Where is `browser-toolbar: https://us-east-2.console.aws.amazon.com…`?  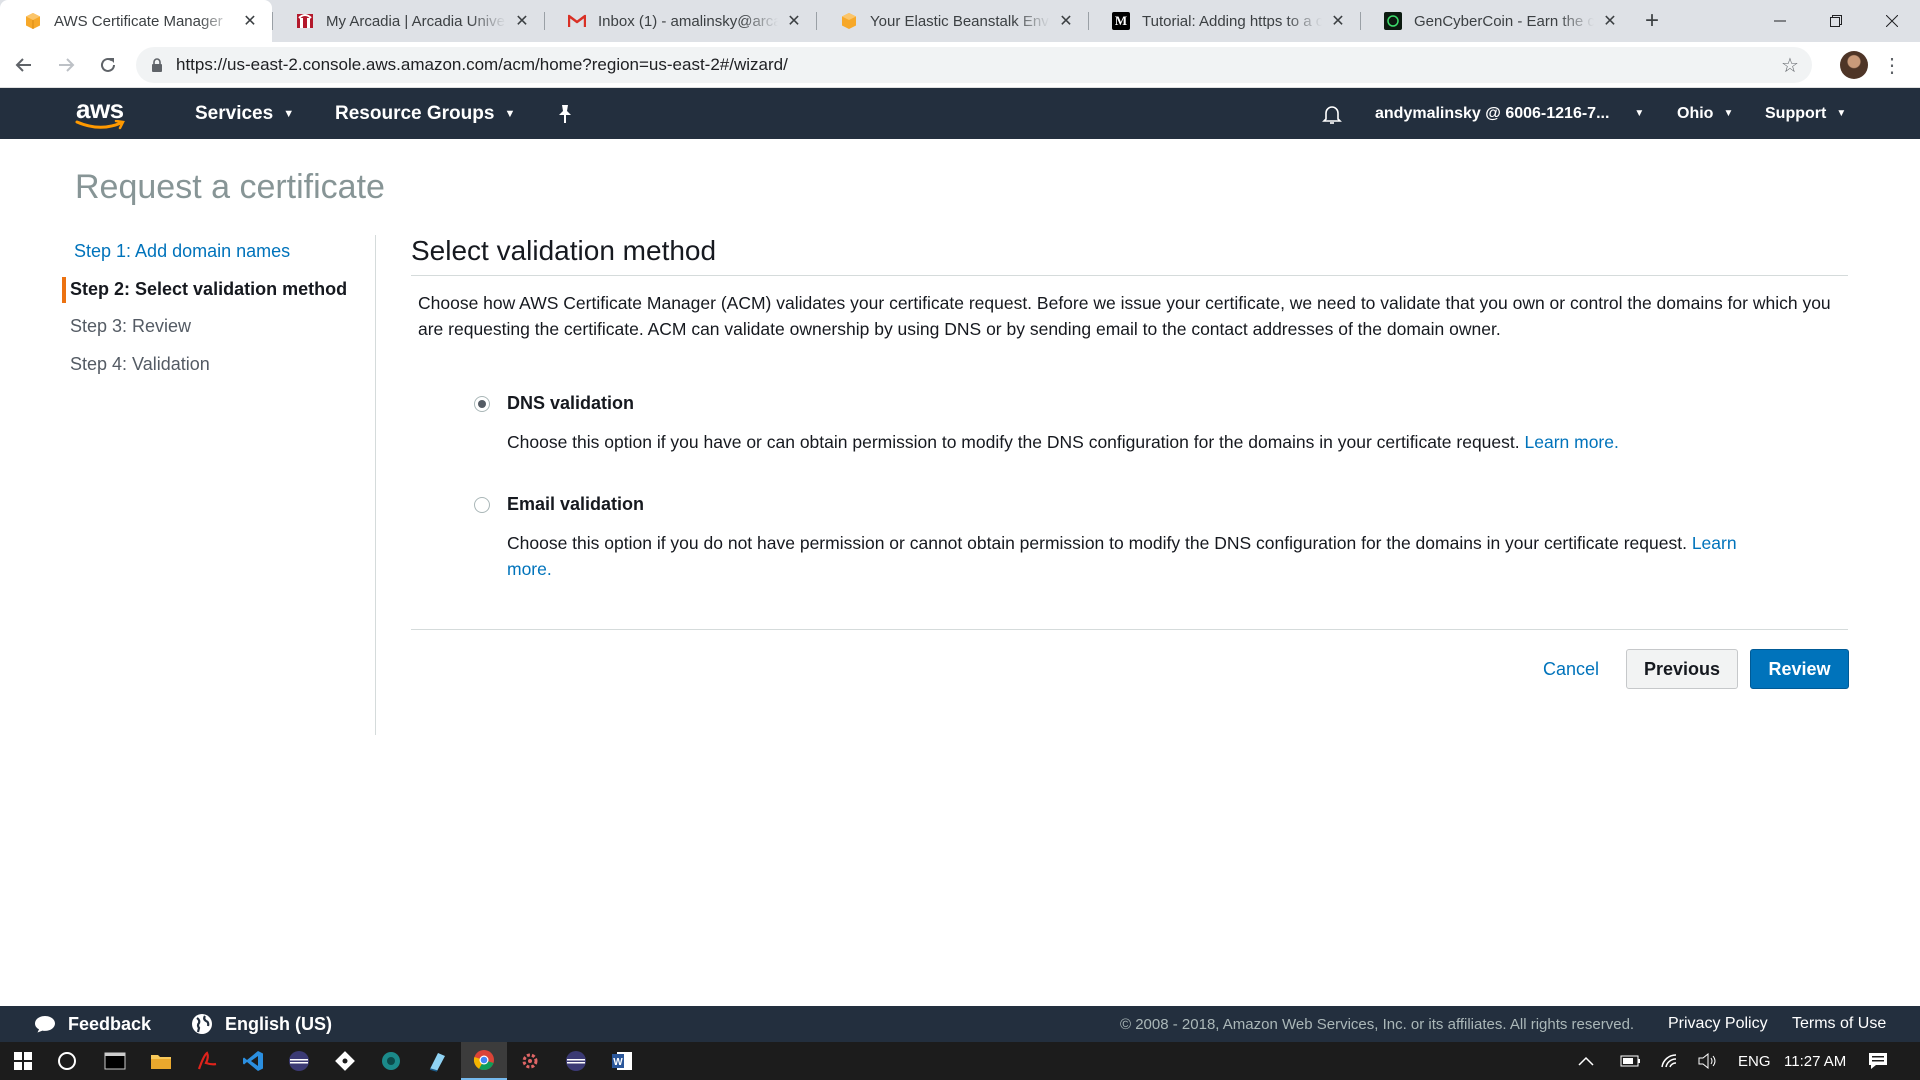 browser-toolbar: https://us-east-2.console.aws.amazon.com… is located at coordinates (960, 65).